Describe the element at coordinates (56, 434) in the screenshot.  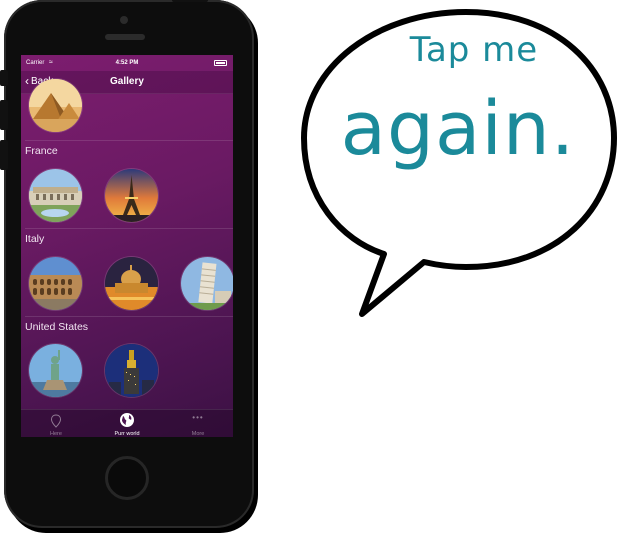
I see `tab-label: Here` at that location.